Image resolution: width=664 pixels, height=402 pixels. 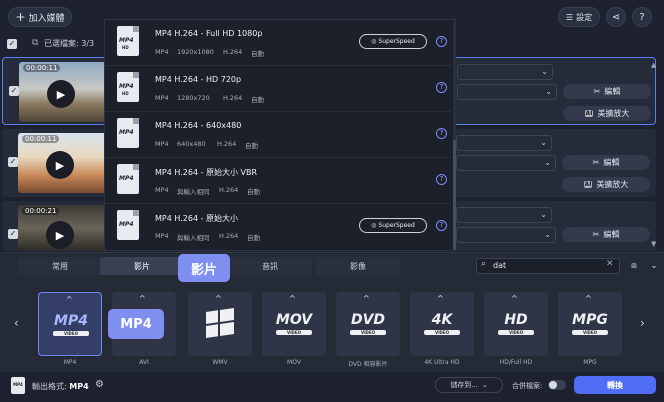 I want to click on convert-label: 轉換, so click(x=615, y=385).